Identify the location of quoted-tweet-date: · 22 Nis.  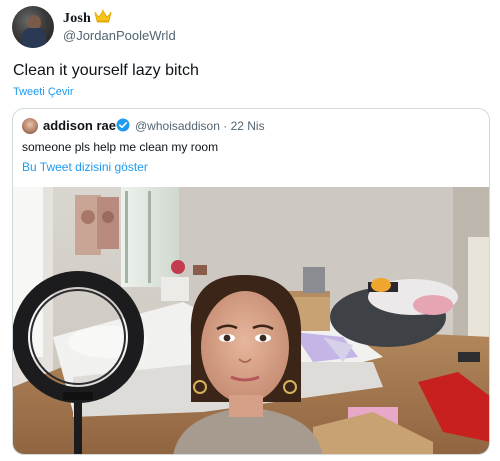
(243, 126).